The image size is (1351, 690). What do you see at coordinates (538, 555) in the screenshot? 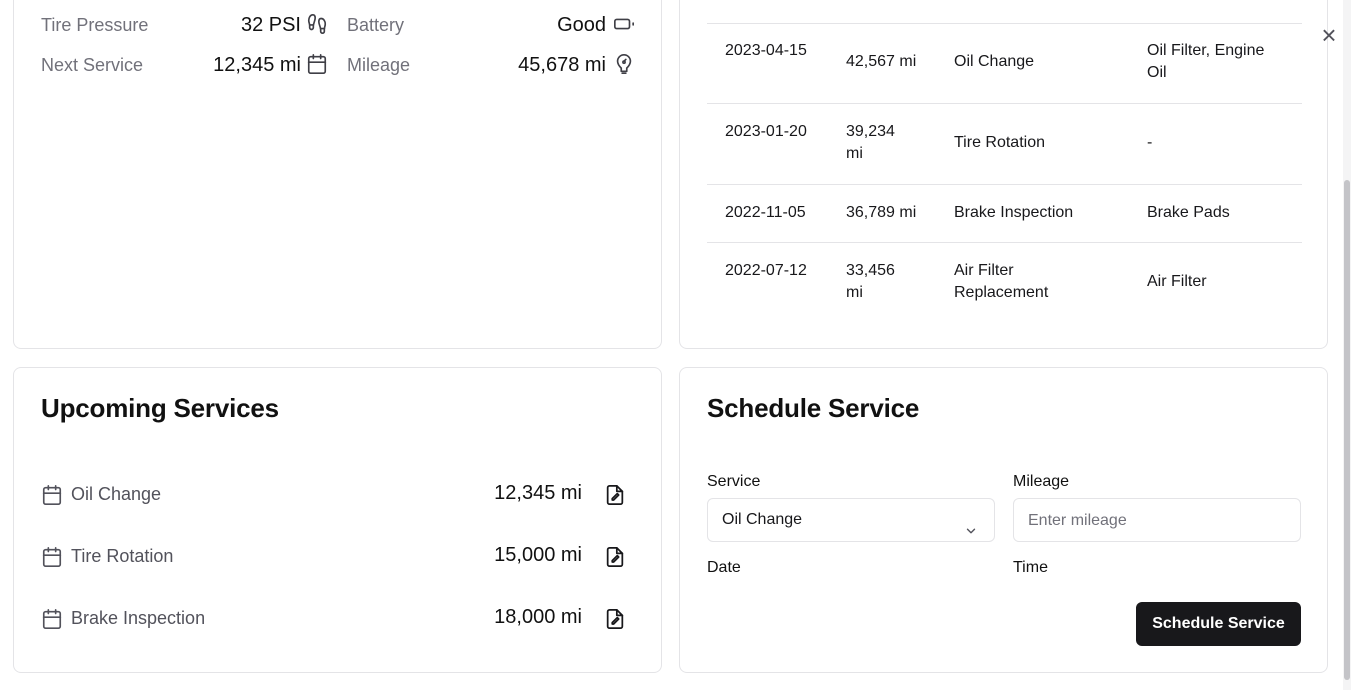
I see `upcoming-service-mileage: 15,000 mi` at bounding box center [538, 555].